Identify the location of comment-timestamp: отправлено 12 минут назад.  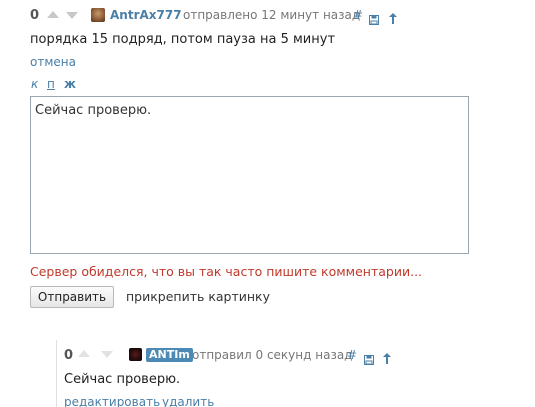
(272, 15).